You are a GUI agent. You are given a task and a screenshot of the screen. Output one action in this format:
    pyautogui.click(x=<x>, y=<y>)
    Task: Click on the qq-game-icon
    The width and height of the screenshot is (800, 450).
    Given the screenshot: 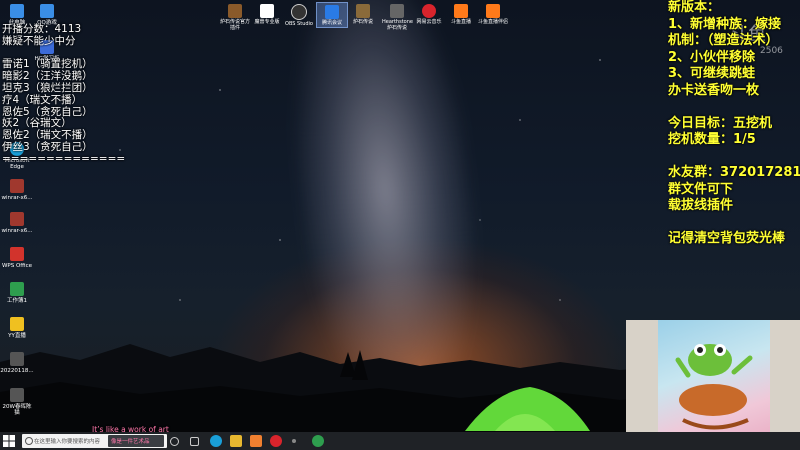 What is the action you would take?
    pyautogui.click(x=47, y=11)
    